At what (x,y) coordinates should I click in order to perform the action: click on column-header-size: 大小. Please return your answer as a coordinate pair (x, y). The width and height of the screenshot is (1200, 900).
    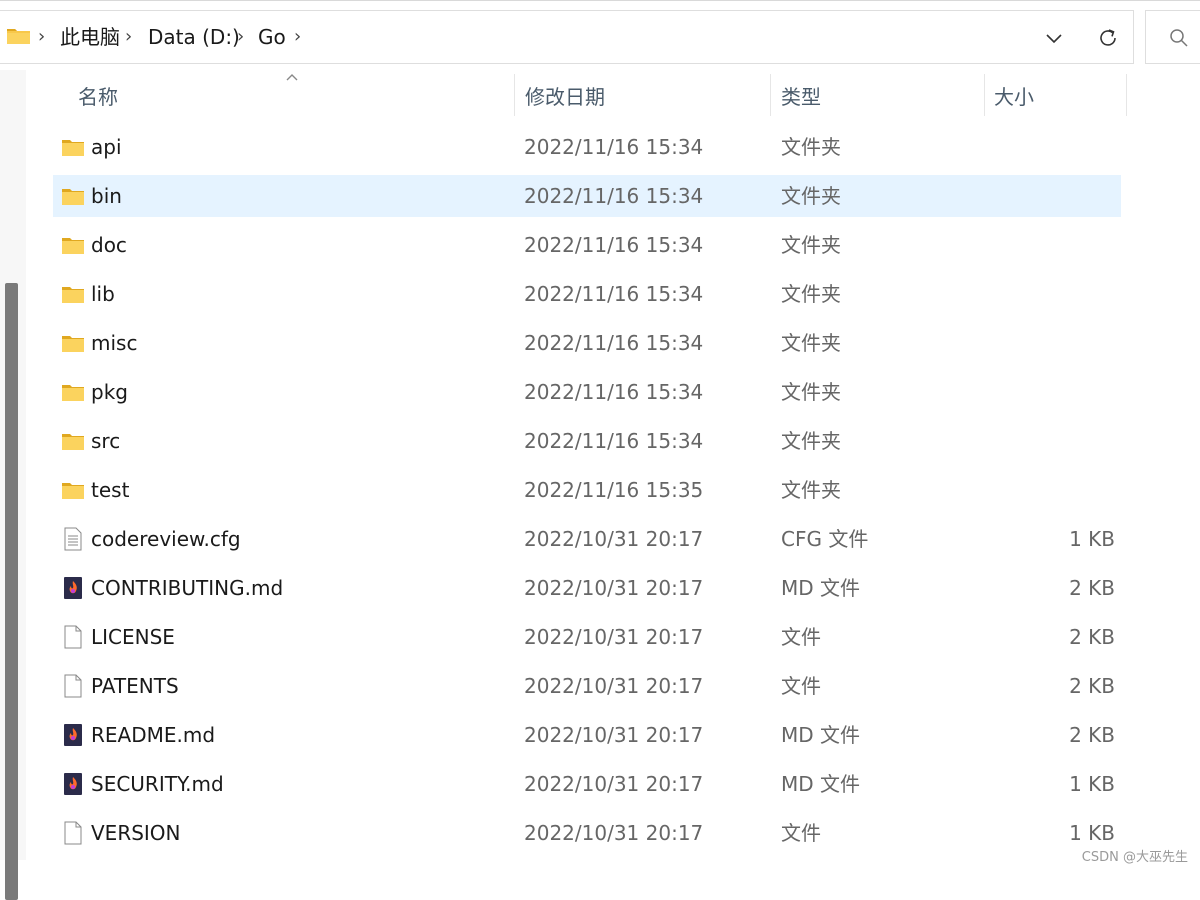
    Looking at the image, I should click on (1014, 97).